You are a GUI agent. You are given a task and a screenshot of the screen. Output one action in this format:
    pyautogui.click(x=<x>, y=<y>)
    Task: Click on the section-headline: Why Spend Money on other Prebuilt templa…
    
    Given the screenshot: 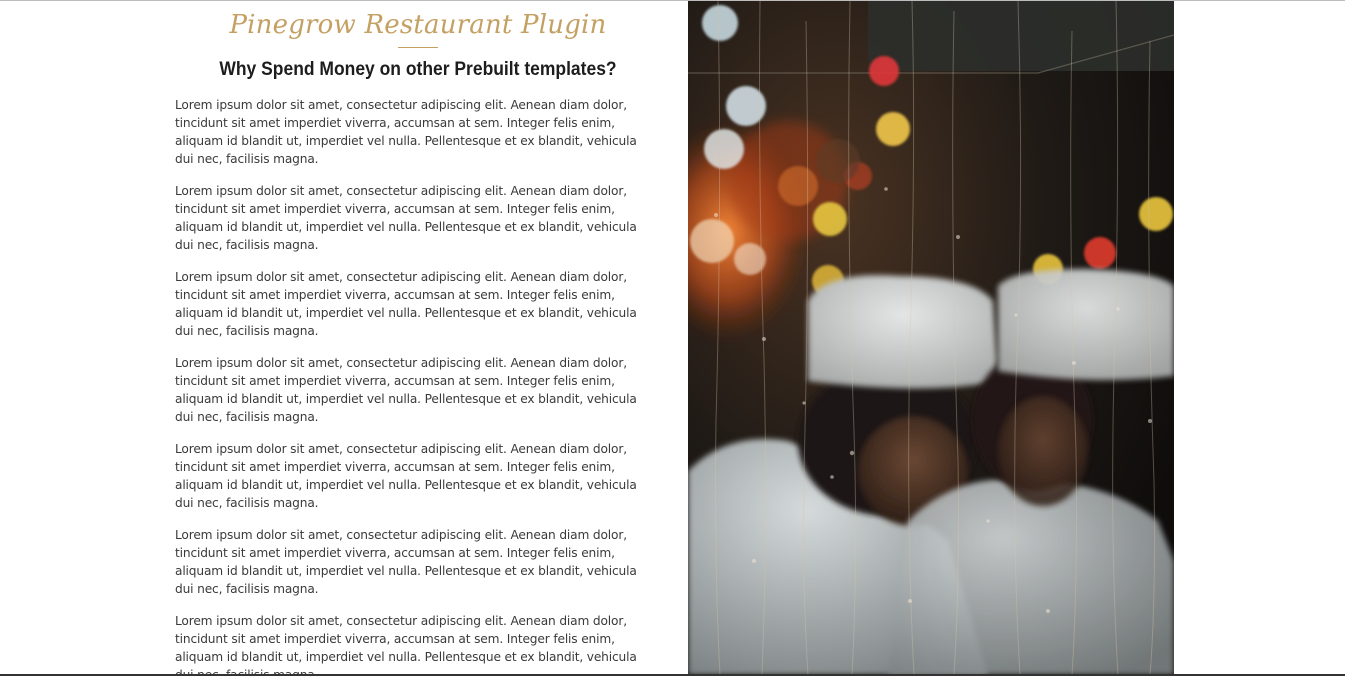 What is the action you would take?
    pyautogui.click(x=418, y=69)
    